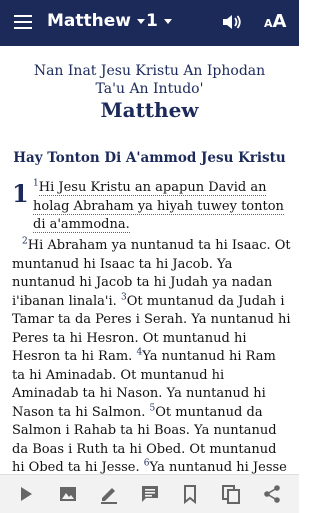 This screenshot has width=320, height=513. Describe the element at coordinates (231, 494) in the screenshot. I see `copy-icon` at that location.